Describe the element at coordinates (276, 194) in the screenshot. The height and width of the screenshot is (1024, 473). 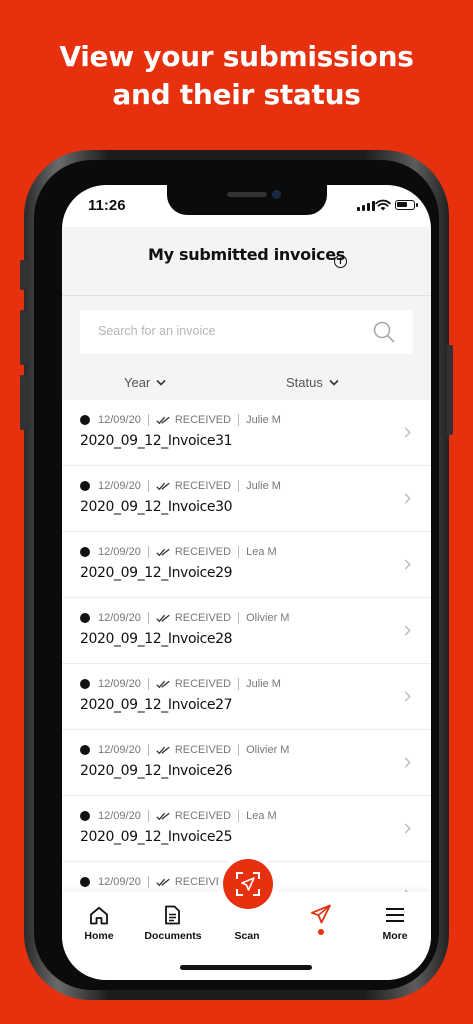
I see `camera` at that location.